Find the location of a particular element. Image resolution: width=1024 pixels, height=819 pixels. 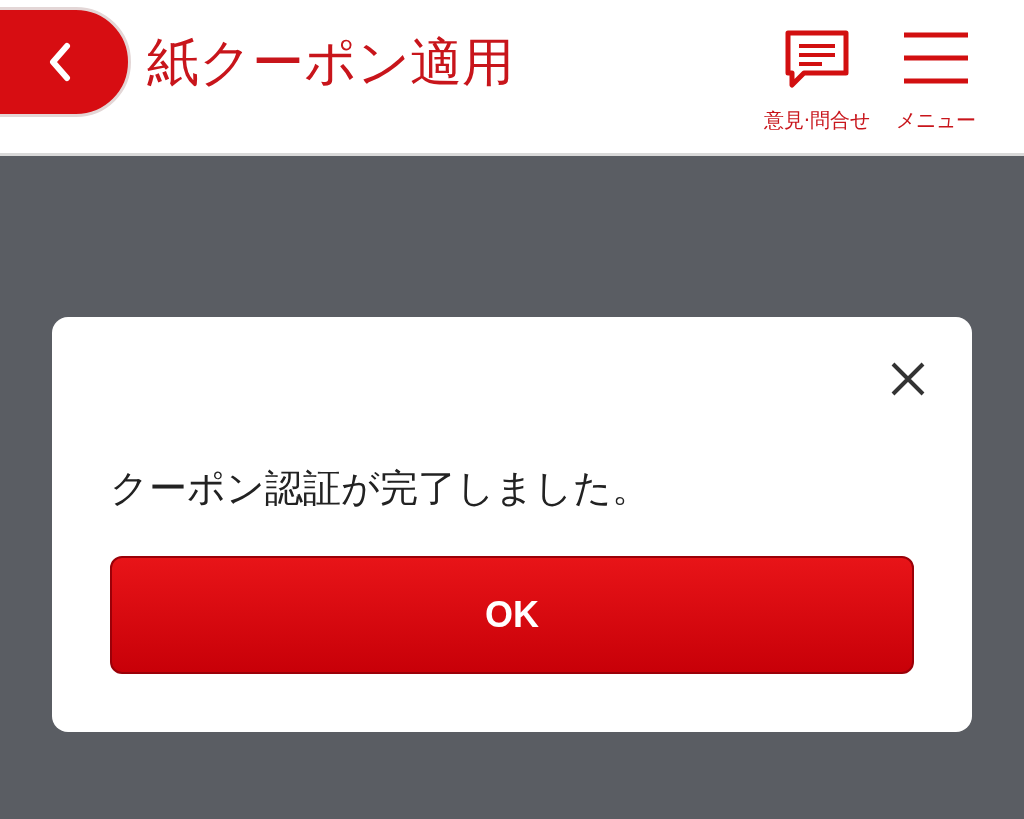

menu-button: メニュー is located at coordinates (936, 81).